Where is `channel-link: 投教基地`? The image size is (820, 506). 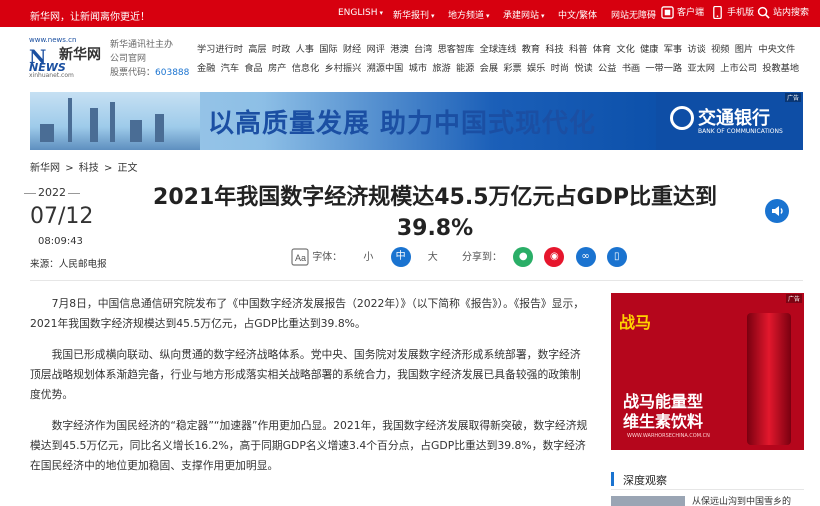
channel-link: 投教基地 is located at coordinates (780, 68).